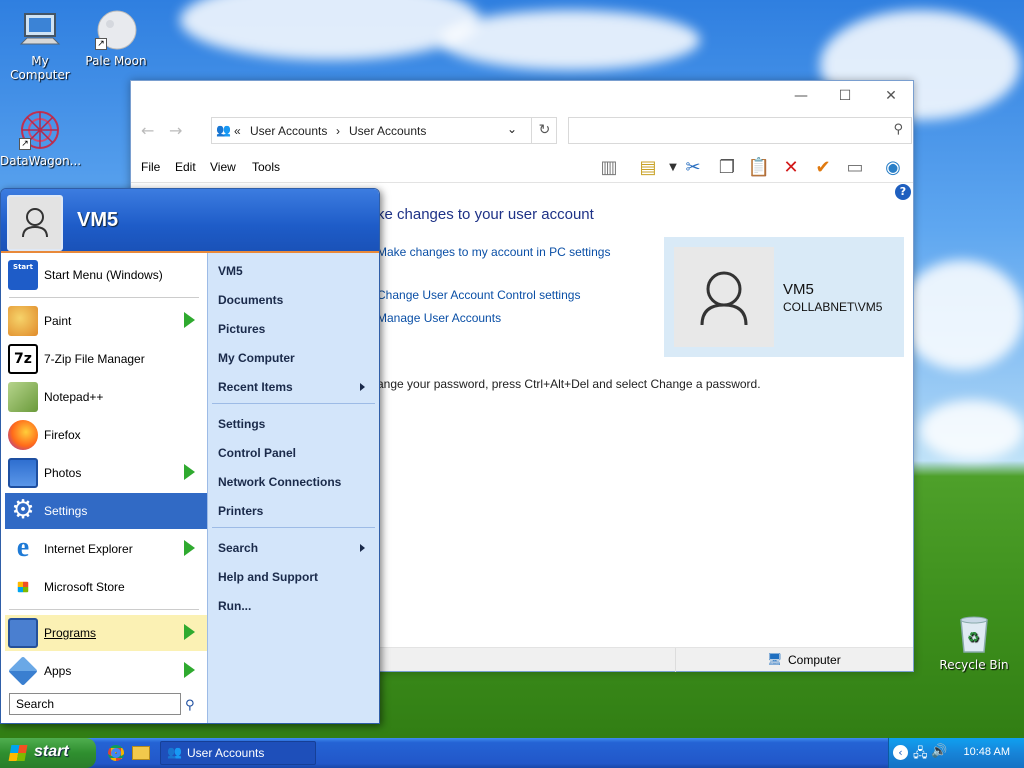 The height and width of the screenshot is (768, 1024). Describe the element at coordinates (23, 275) in the screenshot. I see `start-menu-app-icon: Start` at that location.